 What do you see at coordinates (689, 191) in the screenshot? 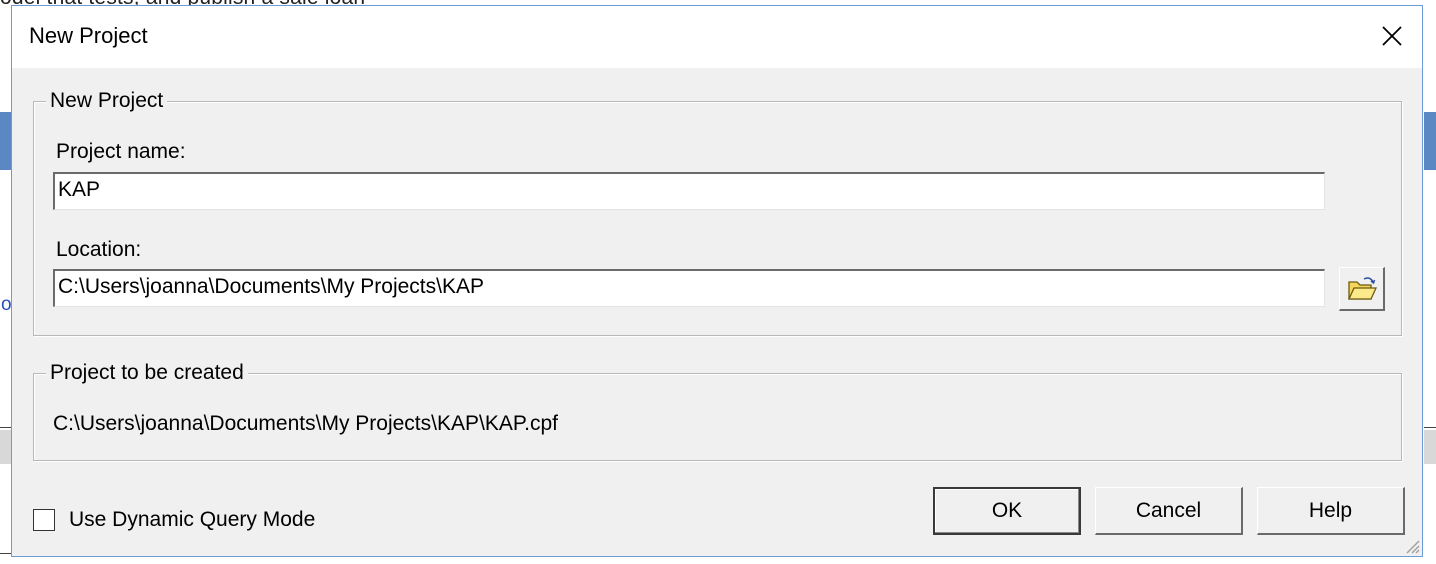
I see `project-name-input: KAP` at bounding box center [689, 191].